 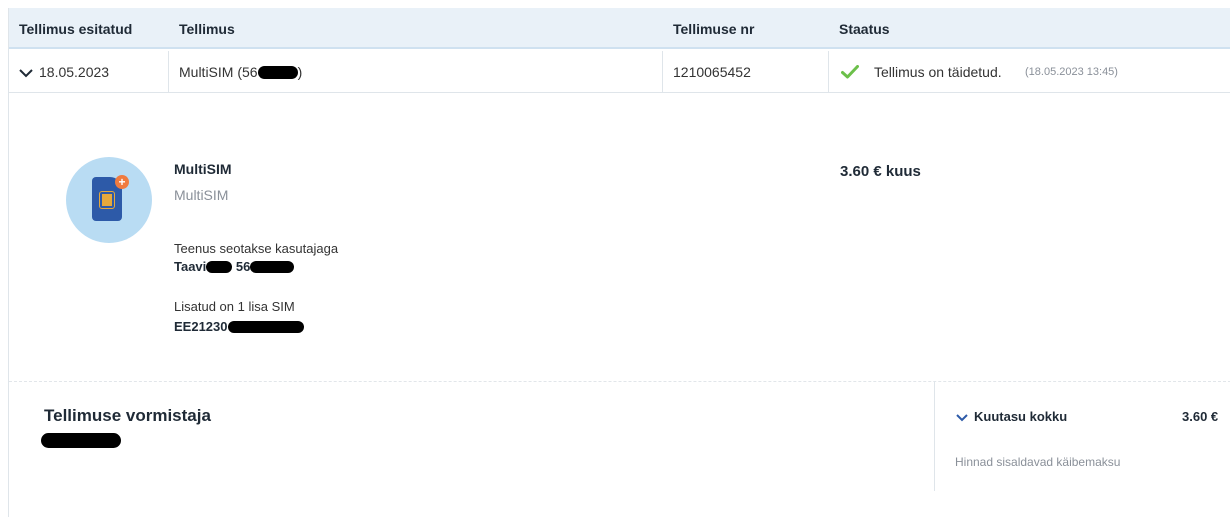 What do you see at coordinates (864, 29) in the screenshot?
I see `header-status: Staatus` at bounding box center [864, 29].